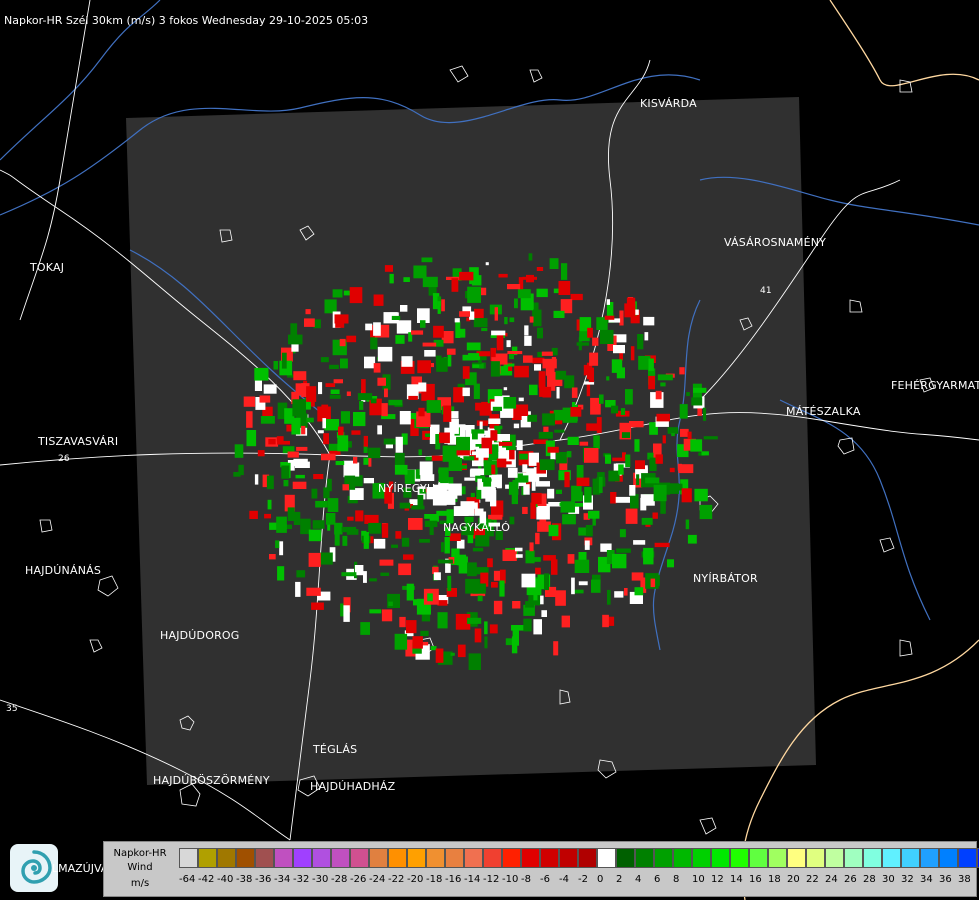 Image resolution: width=979 pixels, height=900 pixels. I want to click on legend-tick-label: 6, so click(657, 879).